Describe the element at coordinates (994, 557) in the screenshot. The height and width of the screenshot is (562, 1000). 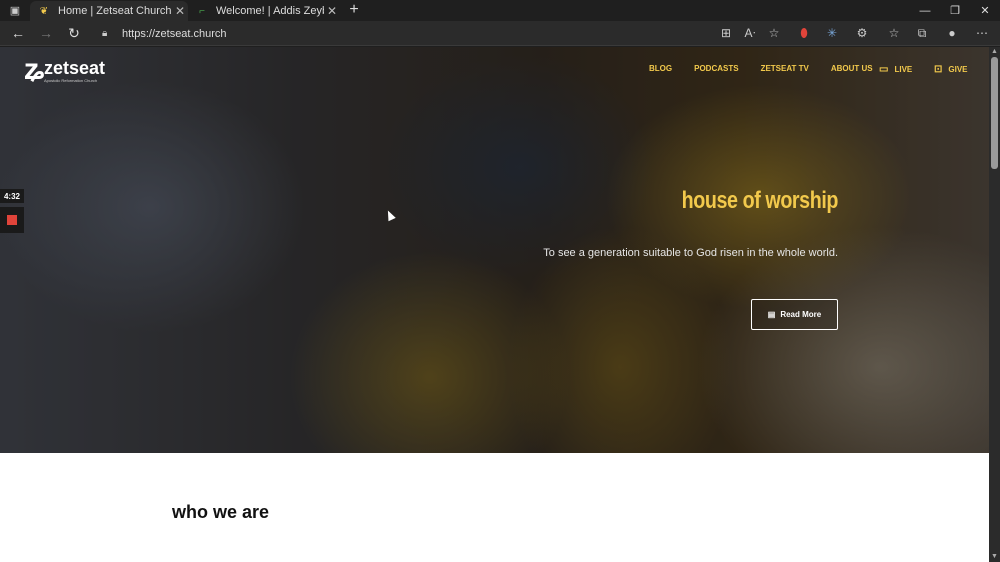
I see `scroll-down-icon: ▼` at that location.